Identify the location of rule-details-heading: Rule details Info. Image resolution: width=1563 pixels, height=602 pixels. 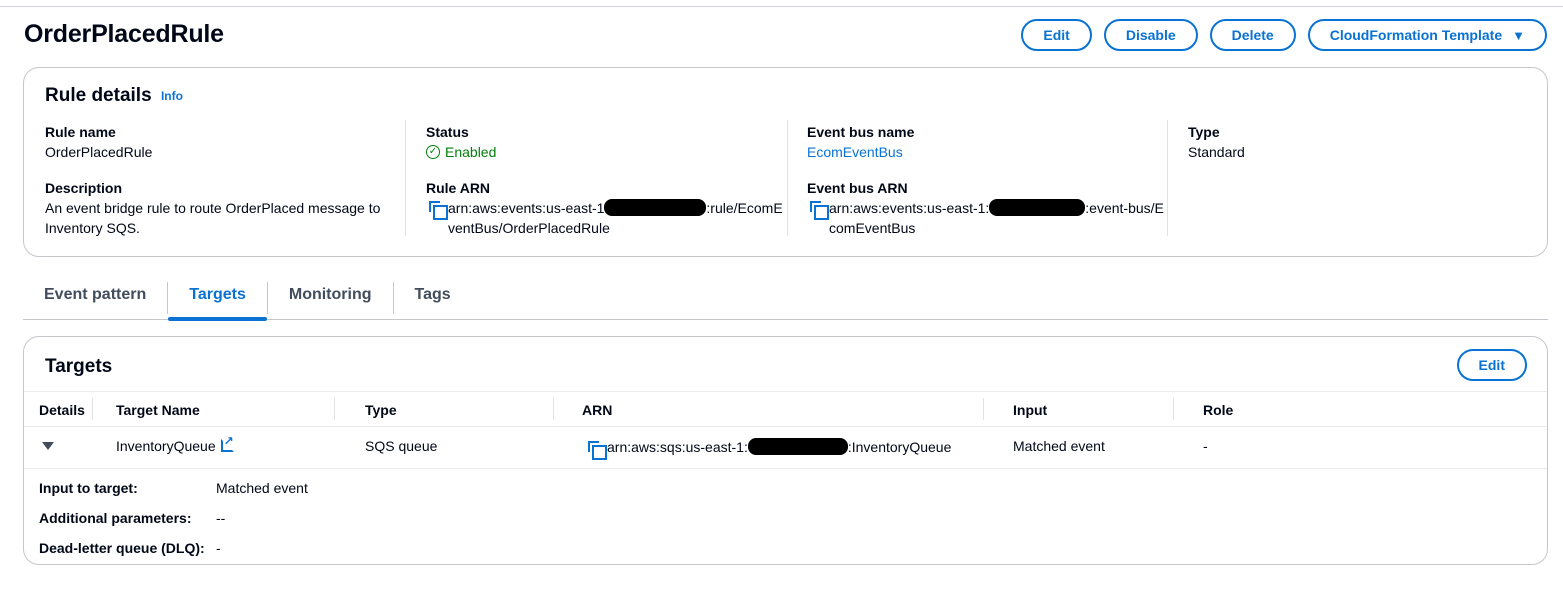
(114, 96).